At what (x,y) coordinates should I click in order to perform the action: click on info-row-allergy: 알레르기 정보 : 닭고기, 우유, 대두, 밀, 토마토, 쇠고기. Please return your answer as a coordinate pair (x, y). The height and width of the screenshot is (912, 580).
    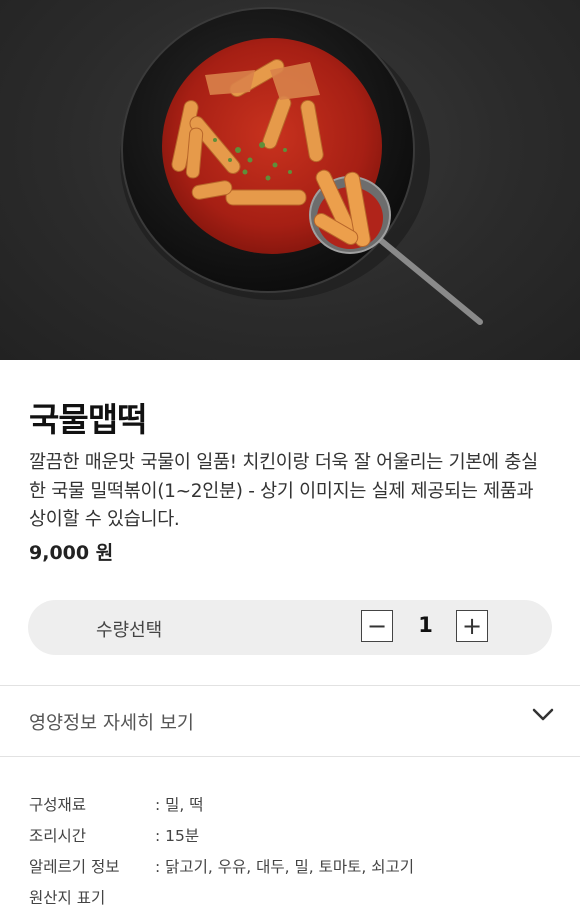
    Looking at the image, I should click on (299, 865).